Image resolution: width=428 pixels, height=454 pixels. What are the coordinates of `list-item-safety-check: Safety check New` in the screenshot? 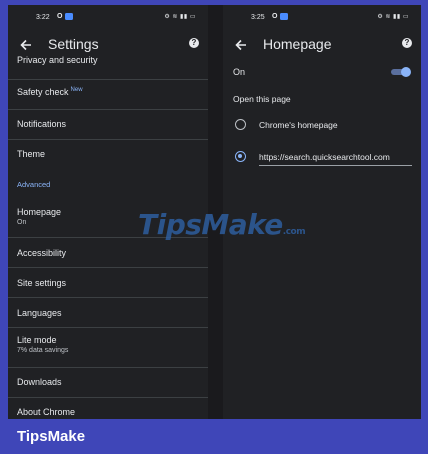 It's located at (108, 95).